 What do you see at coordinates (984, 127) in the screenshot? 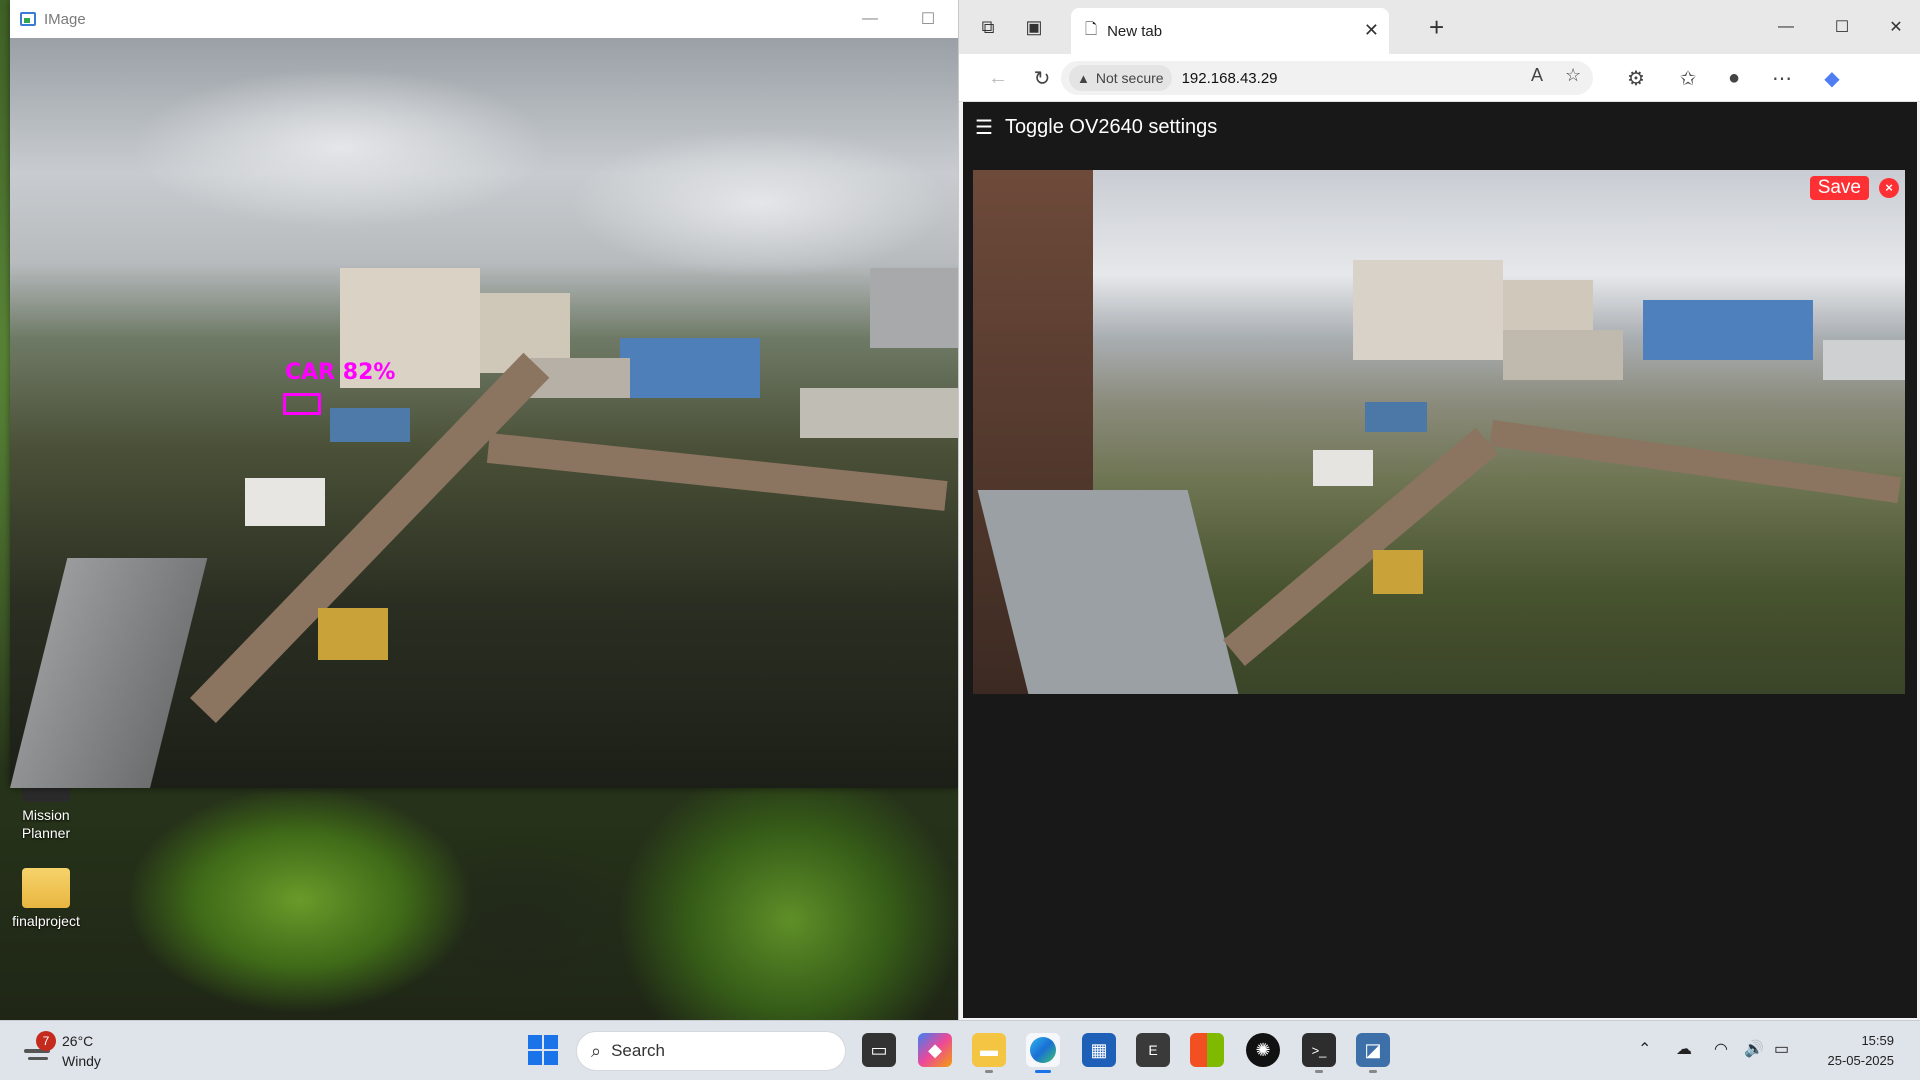
I see `hamburger-menu-icon: ☰` at bounding box center [984, 127].